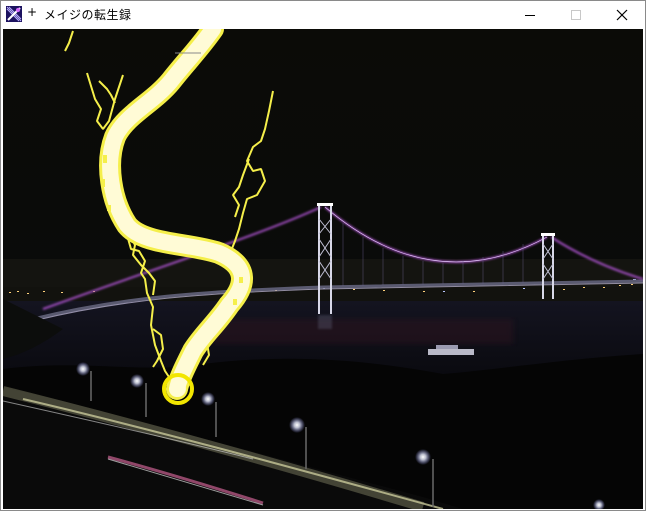 Image resolution: width=646 pixels, height=511 pixels. What do you see at coordinates (32, 12) in the screenshot?
I see `title-marker: +` at bounding box center [32, 12].